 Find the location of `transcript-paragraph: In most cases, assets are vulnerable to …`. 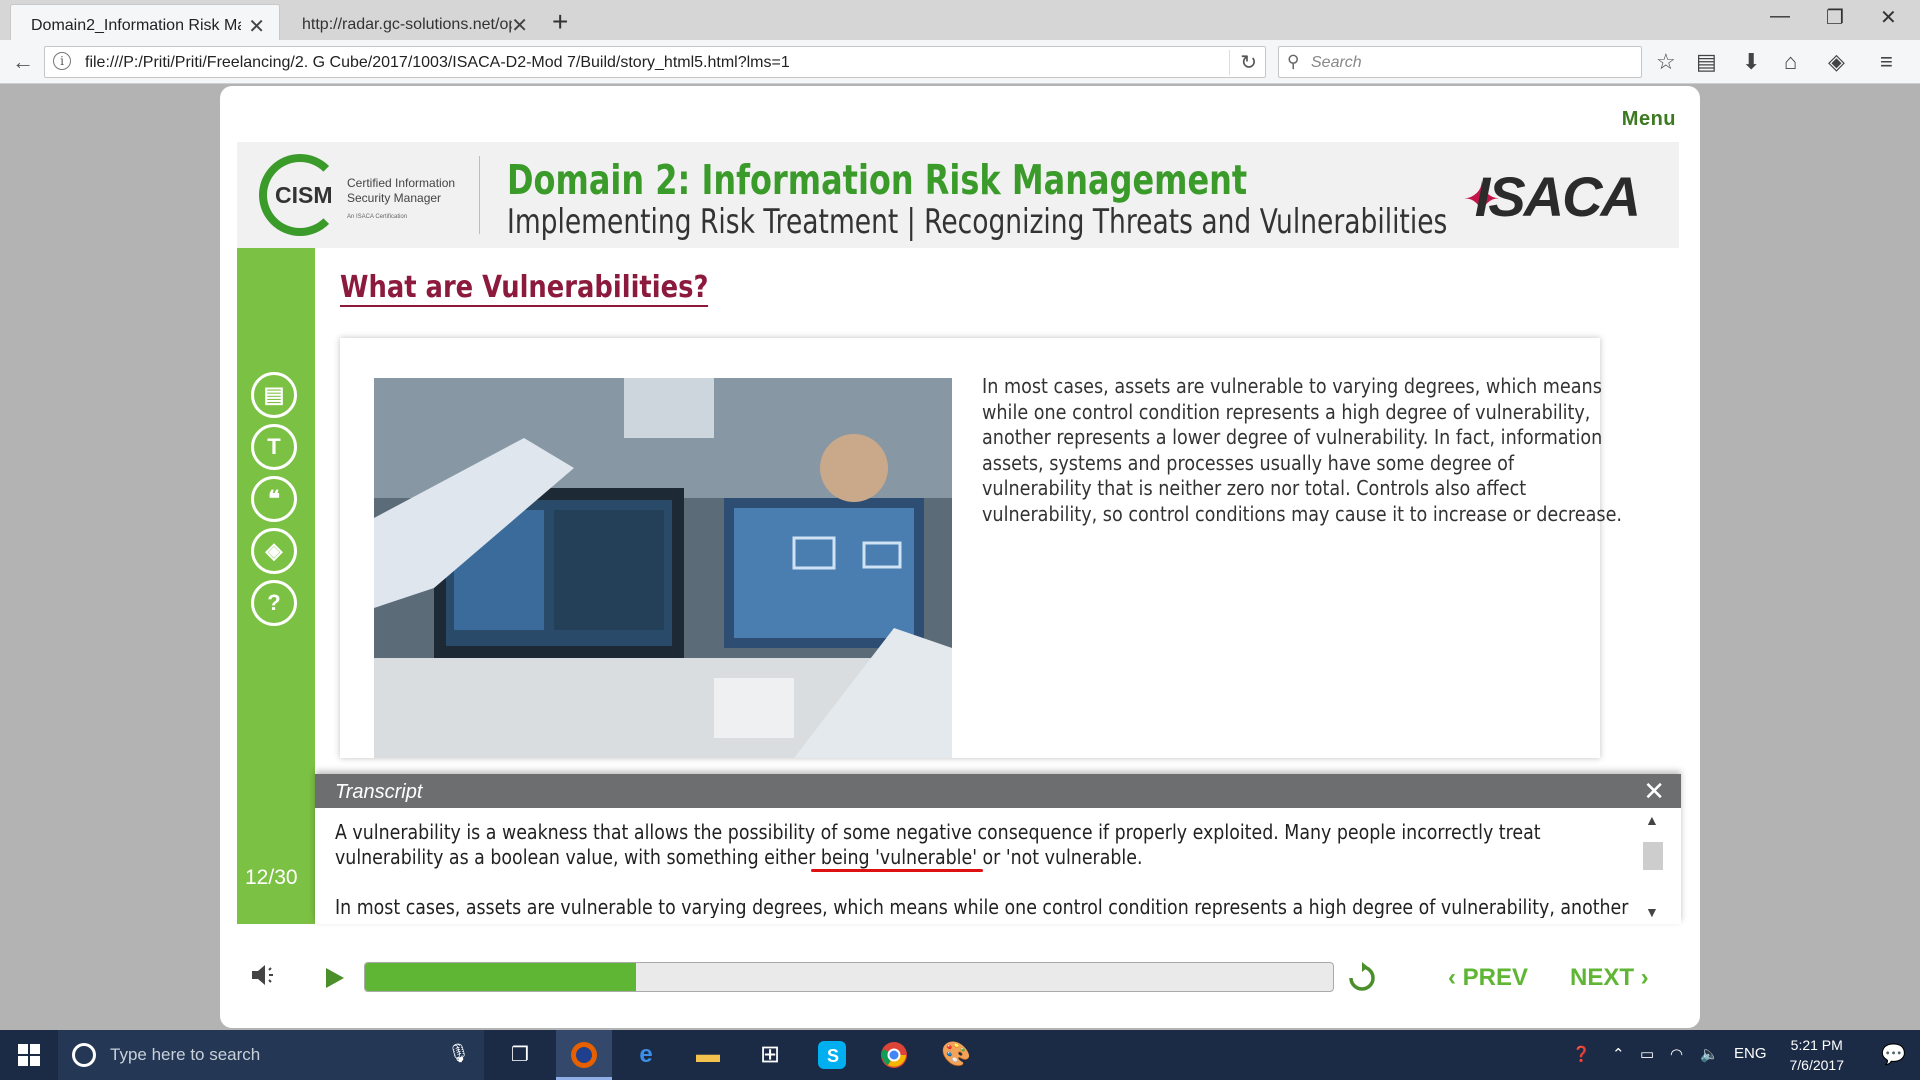

transcript-paragraph: In most cases, assets are vulnerable to … is located at coordinates (982, 906).